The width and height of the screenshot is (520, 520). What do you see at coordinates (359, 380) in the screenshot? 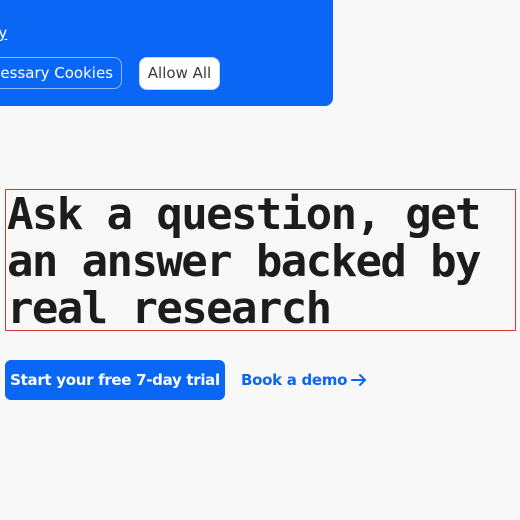
I see `arrow-right-icon` at bounding box center [359, 380].